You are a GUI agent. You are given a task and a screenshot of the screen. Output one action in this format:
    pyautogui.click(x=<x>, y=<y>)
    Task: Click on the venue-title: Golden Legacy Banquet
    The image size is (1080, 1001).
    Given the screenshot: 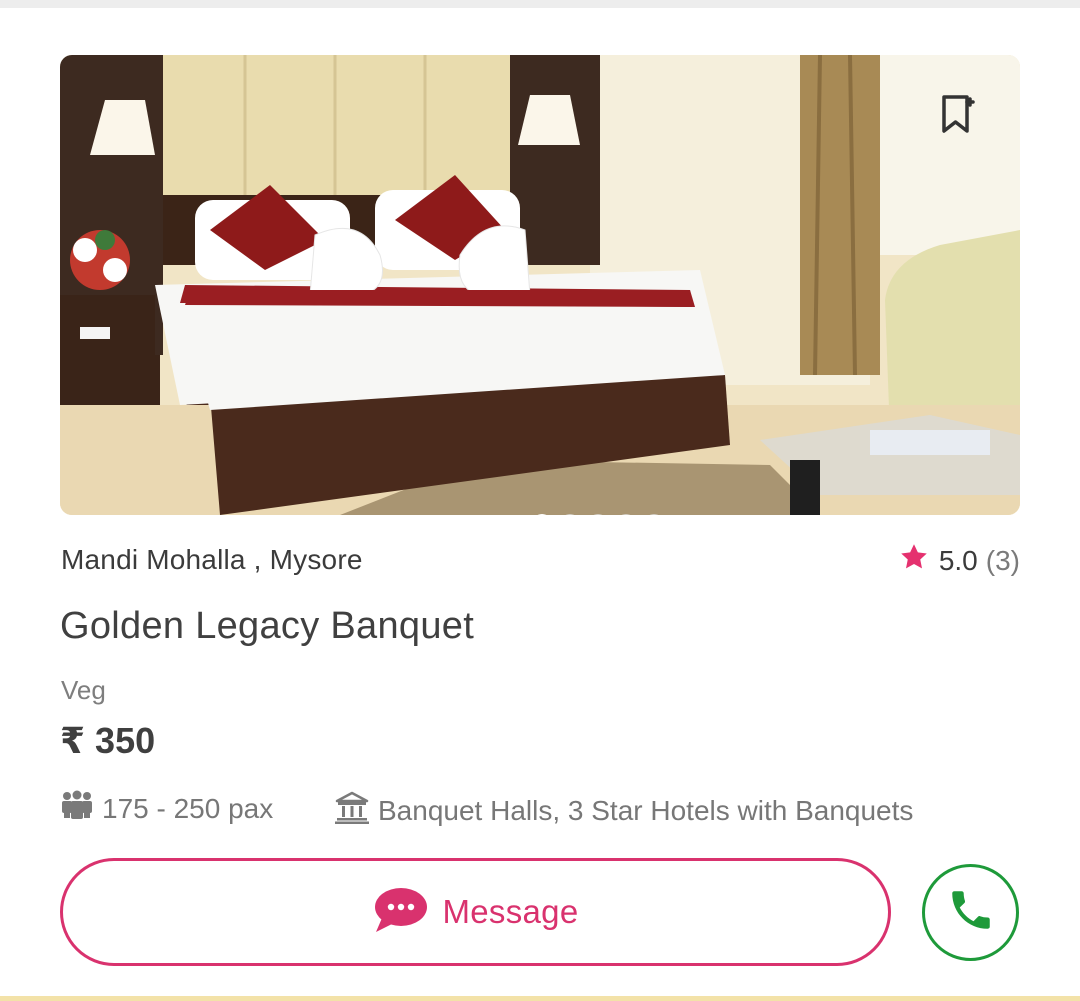 What is the action you would take?
    pyautogui.click(x=267, y=626)
    